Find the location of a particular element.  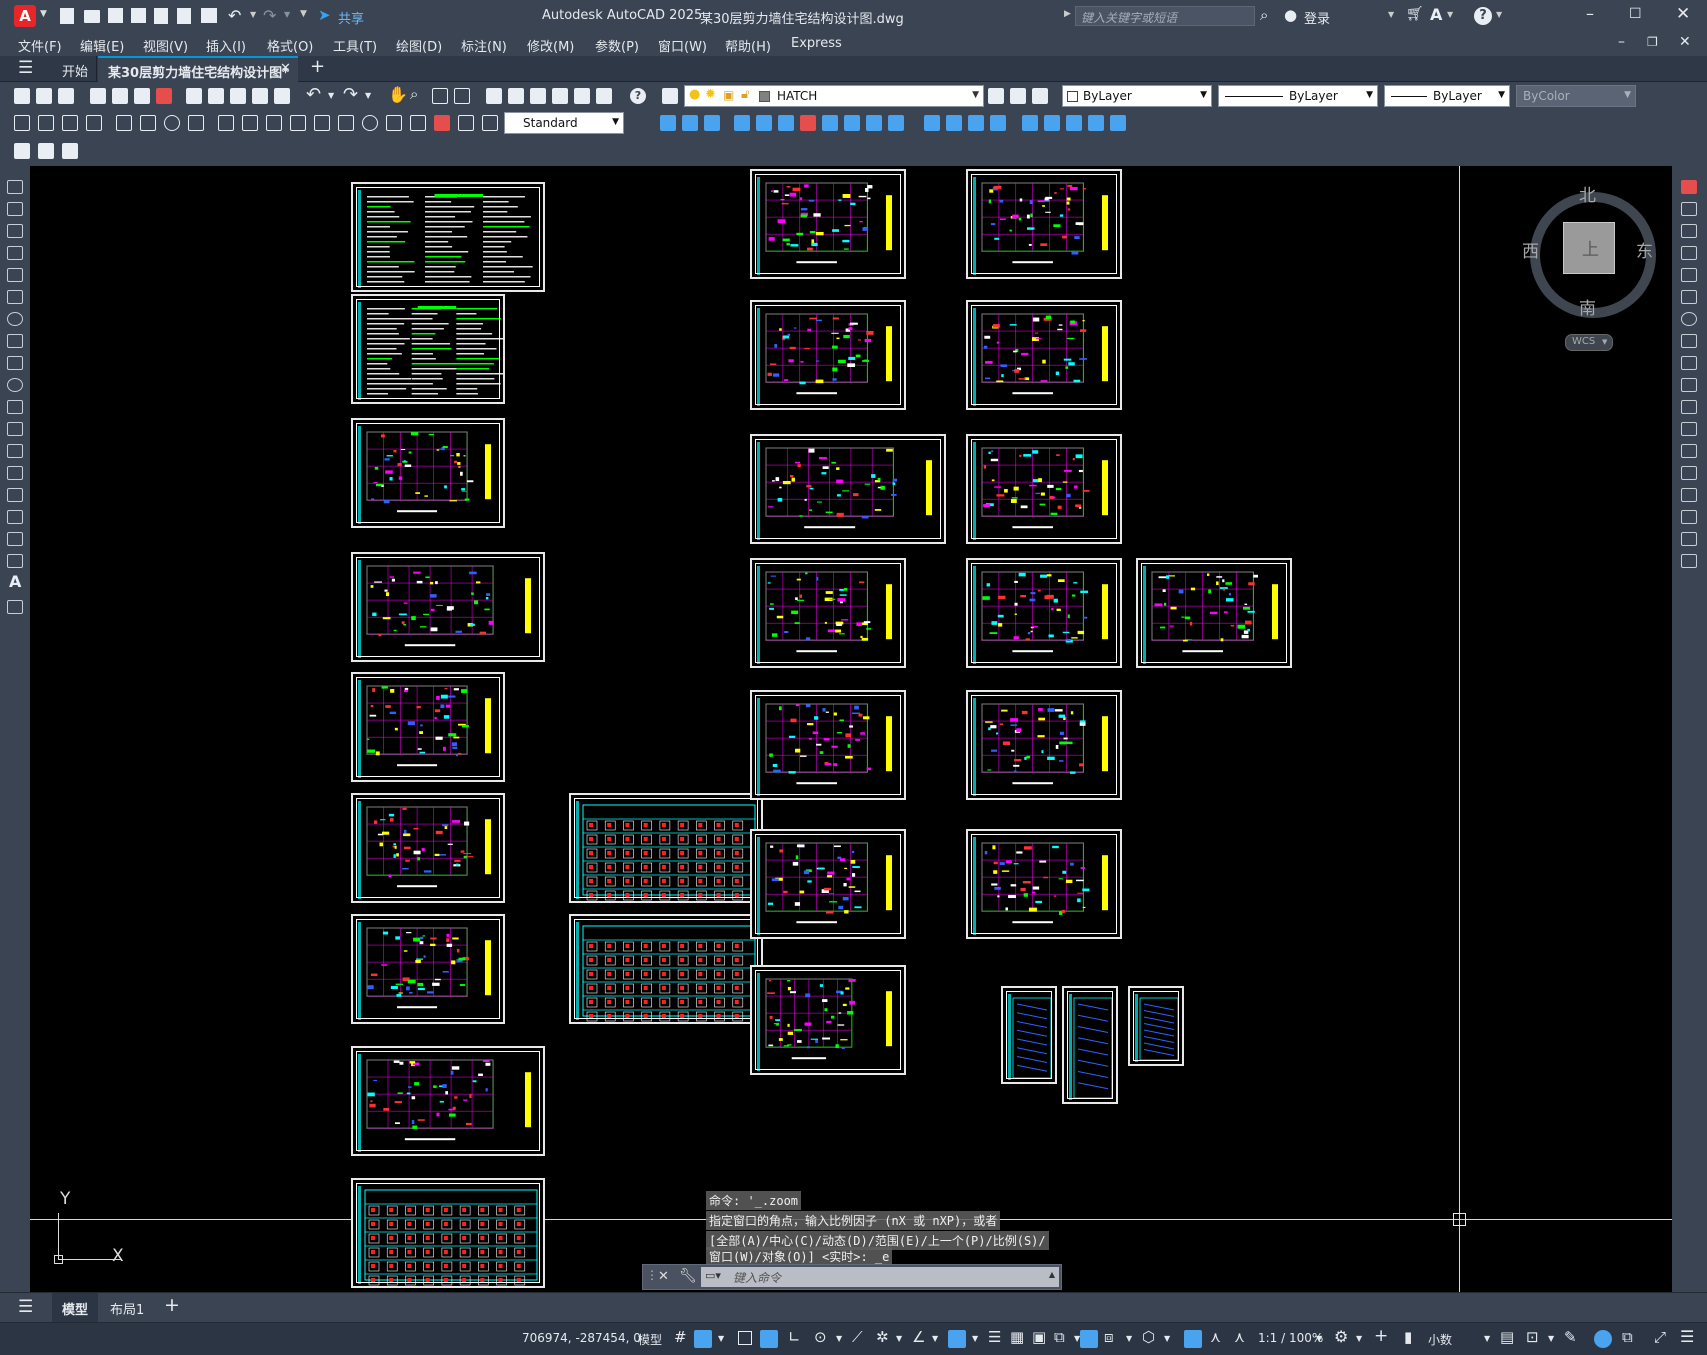

add-selected-icon is located at coordinates (15, 607).